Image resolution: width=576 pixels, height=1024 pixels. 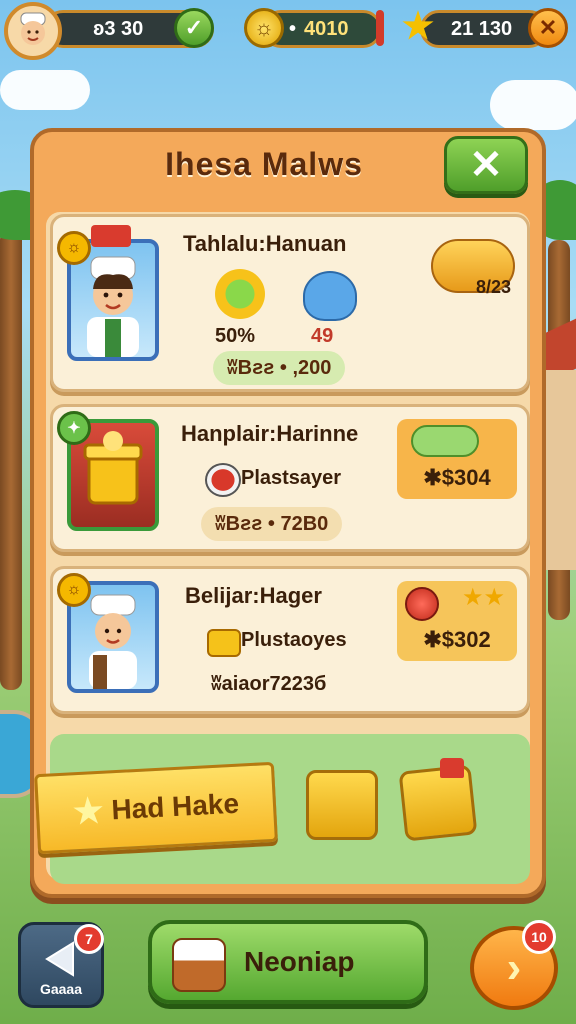 I want to click on main-action-button: Neoniap, so click(x=288, y=962).